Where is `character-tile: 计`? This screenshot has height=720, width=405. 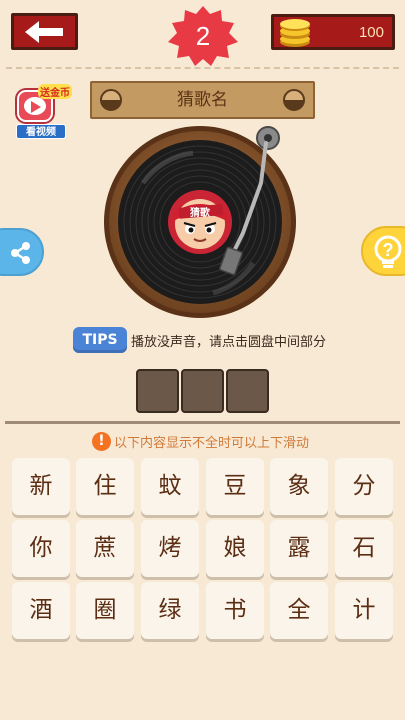
character-tile: 计 is located at coordinates (364, 610).